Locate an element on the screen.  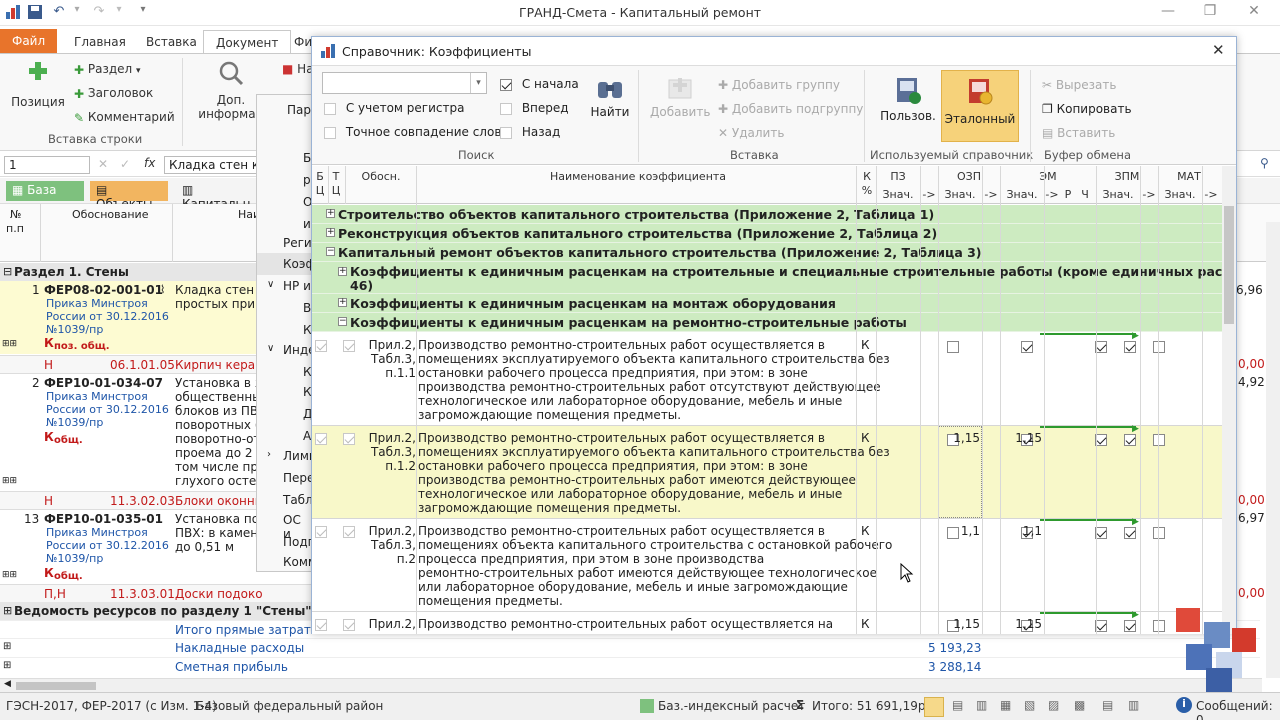
back-option: Назад is located at coordinates (530, 132).